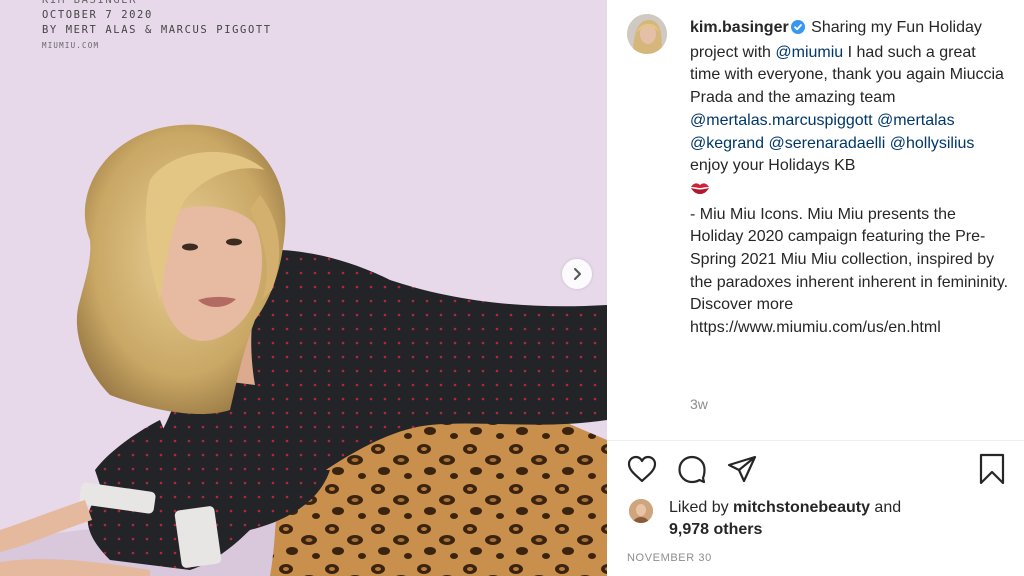 Image resolution: width=1024 pixels, height=576 pixels. I want to click on comment-button, so click(692, 469).